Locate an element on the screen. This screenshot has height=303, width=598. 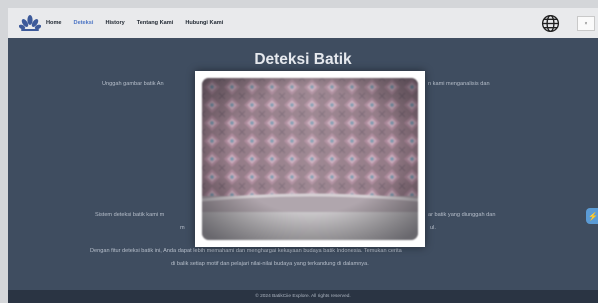
nav-home-link: Home is located at coordinates (54, 23).